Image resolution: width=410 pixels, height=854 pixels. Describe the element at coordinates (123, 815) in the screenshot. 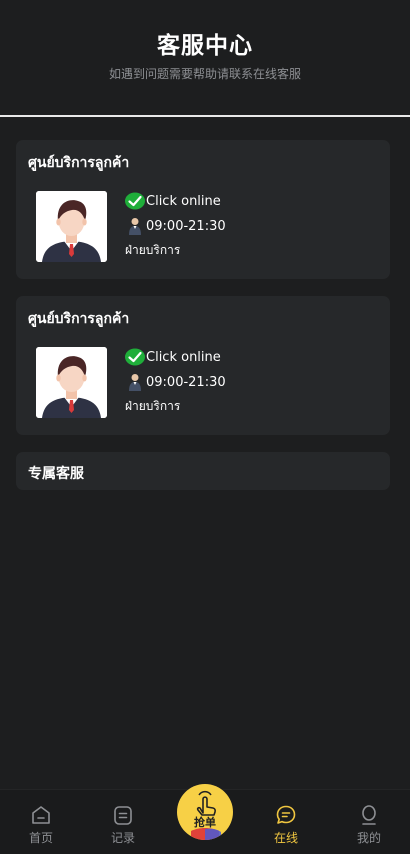

I see `record-icon` at that location.